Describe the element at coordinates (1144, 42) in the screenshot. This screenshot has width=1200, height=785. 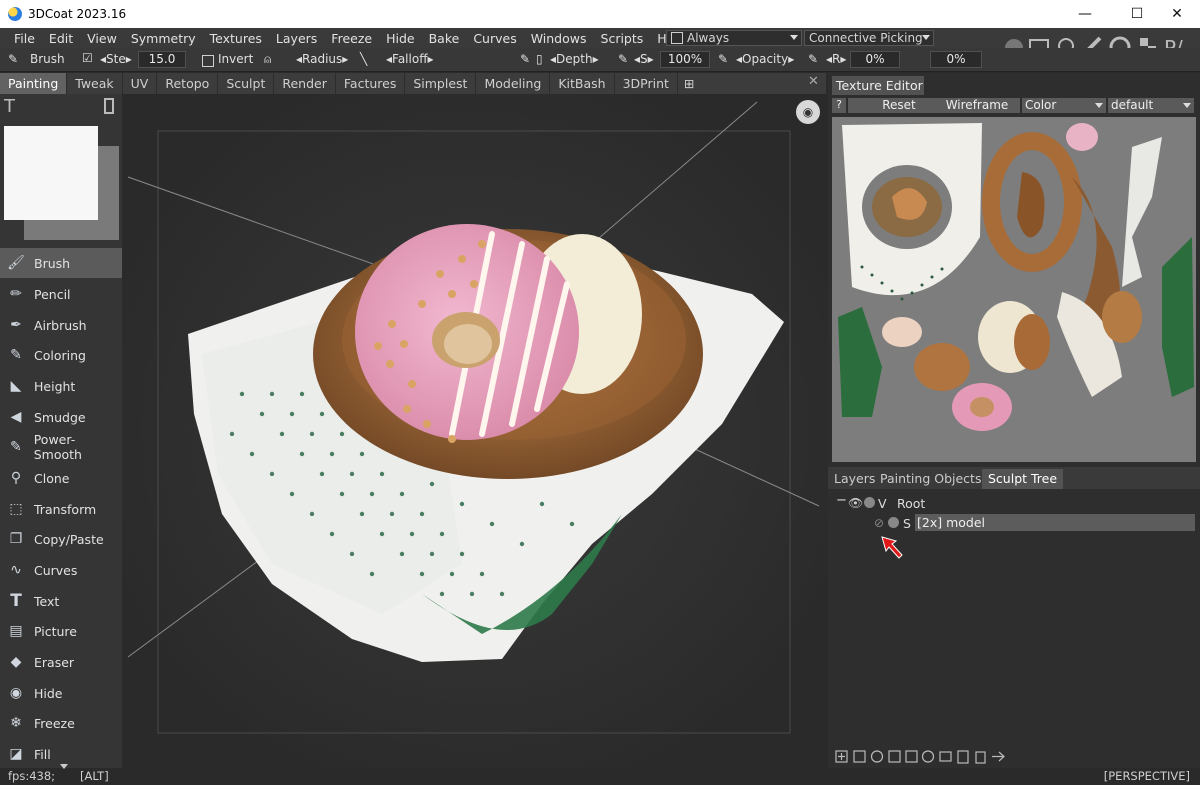
I see `checker-icon` at that location.